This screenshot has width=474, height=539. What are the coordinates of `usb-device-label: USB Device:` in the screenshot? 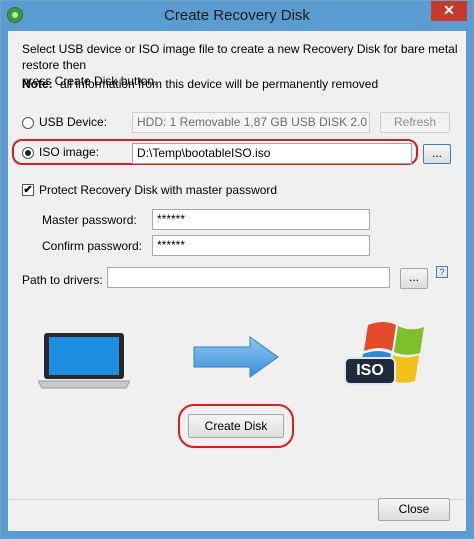 It's located at (73, 122).